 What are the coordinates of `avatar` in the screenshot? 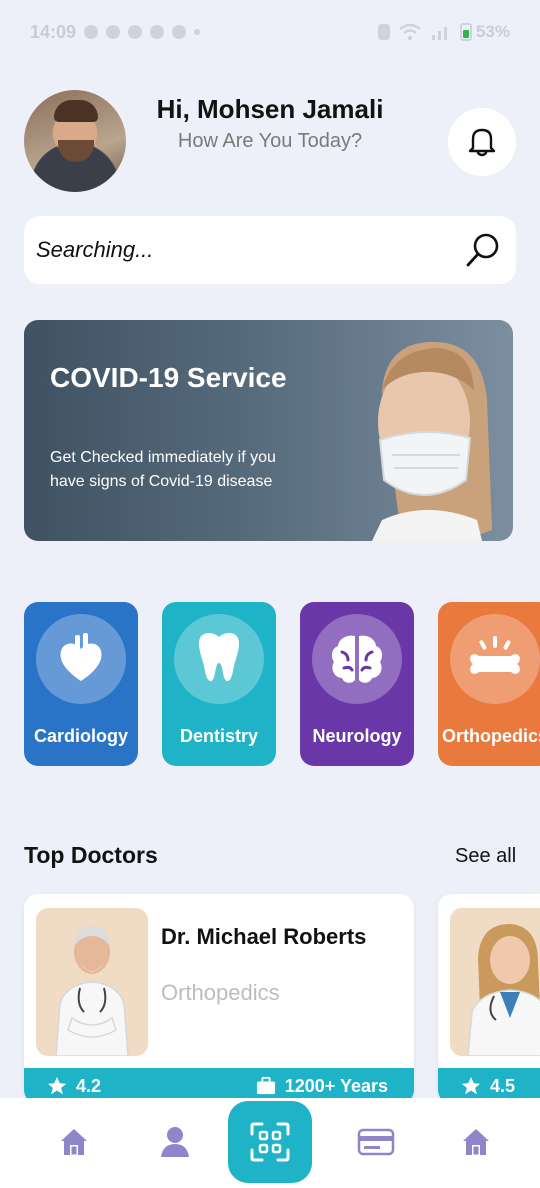 It's located at (75, 141).